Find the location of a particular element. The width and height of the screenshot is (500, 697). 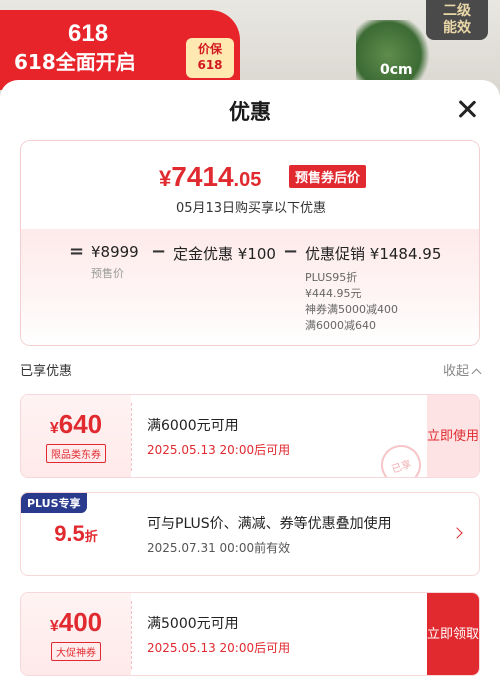

promo-amount: ¥1484.95 is located at coordinates (405, 254).